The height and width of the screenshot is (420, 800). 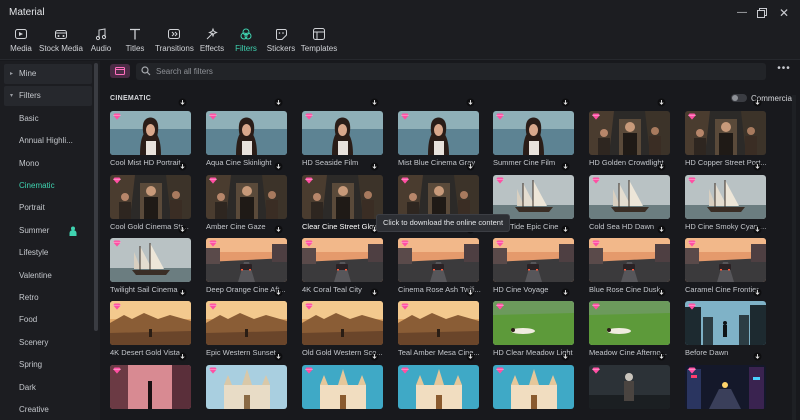 I want to click on grid-scrollbar, so click(x=794, y=257).